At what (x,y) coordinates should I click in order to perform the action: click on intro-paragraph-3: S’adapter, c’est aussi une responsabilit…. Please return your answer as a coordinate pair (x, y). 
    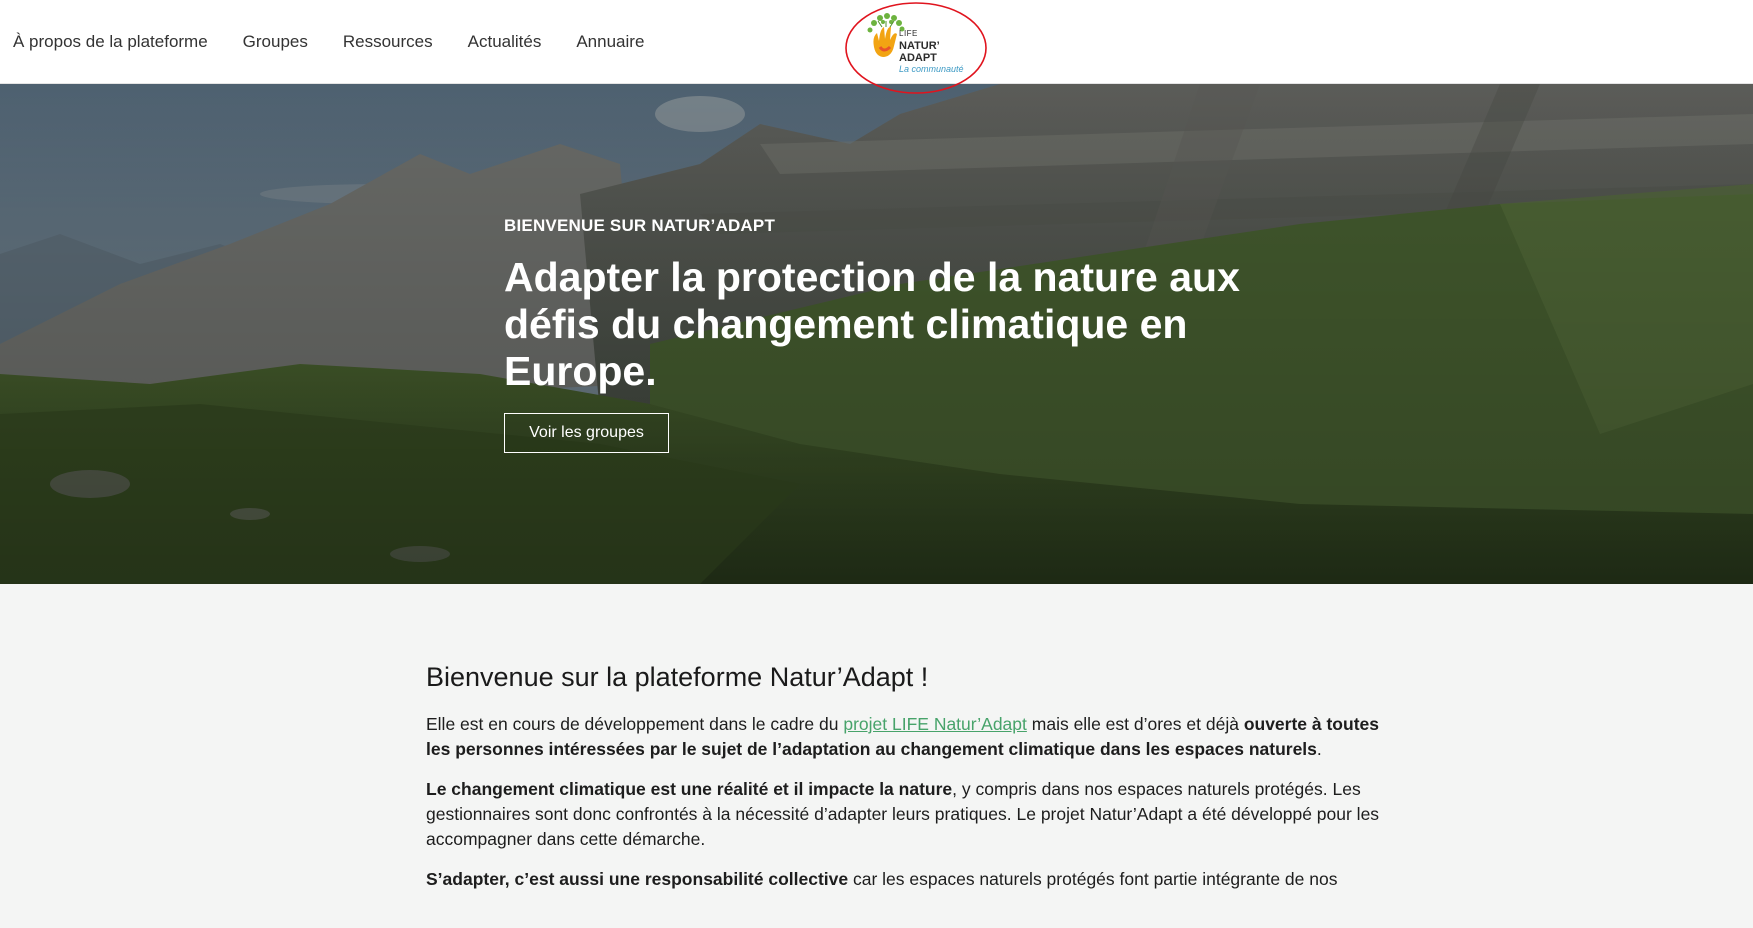
    Looking at the image, I should click on (906, 879).